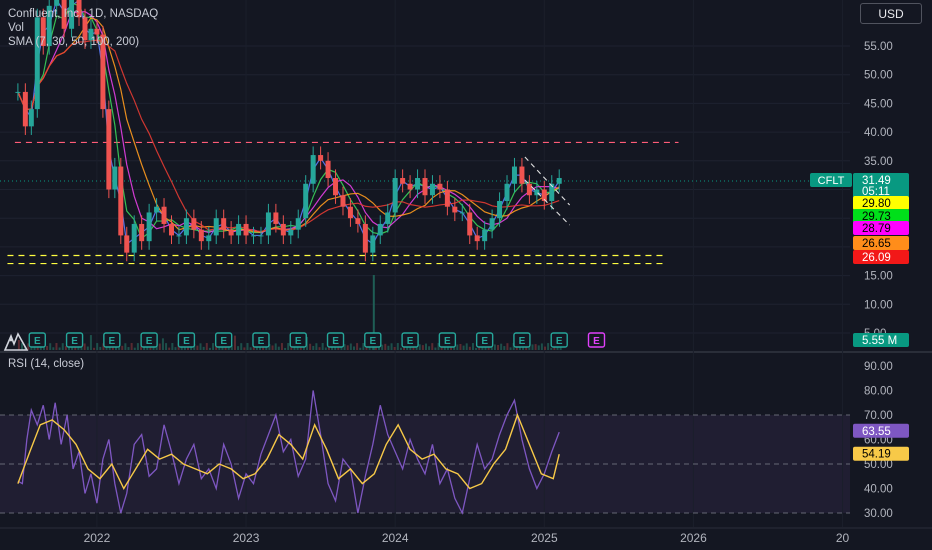 Image resolution: width=932 pixels, height=550 pixels. What do you see at coordinates (878, 305) in the screenshot?
I see `price-axis-tick-label: 10.00` at bounding box center [878, 305].